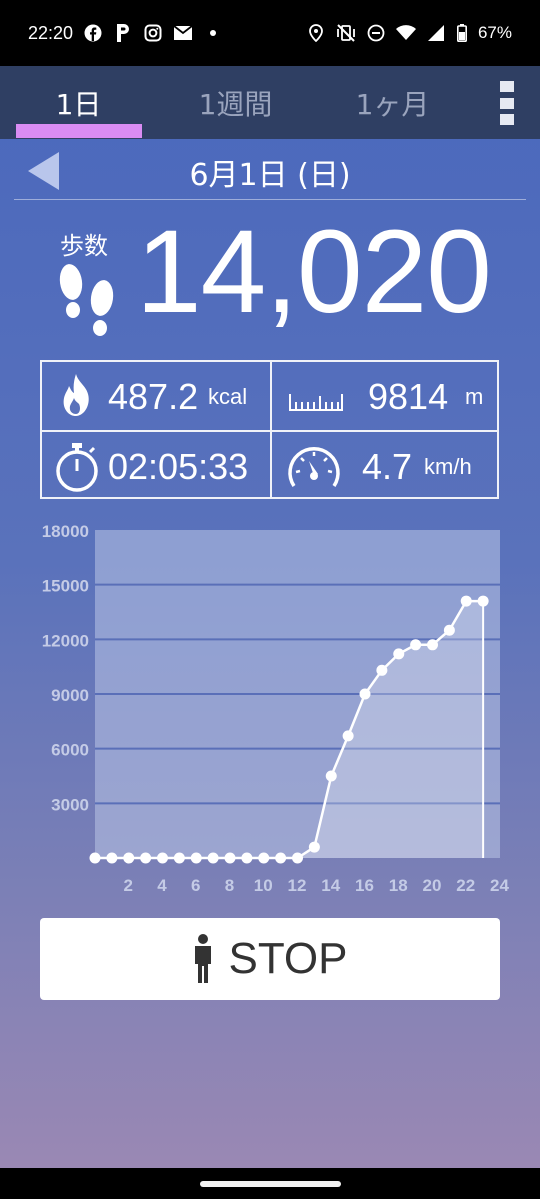  Describe the element at coordinates (195, 885) in the screenshot. I see `x-tick-label: 6` at that location.